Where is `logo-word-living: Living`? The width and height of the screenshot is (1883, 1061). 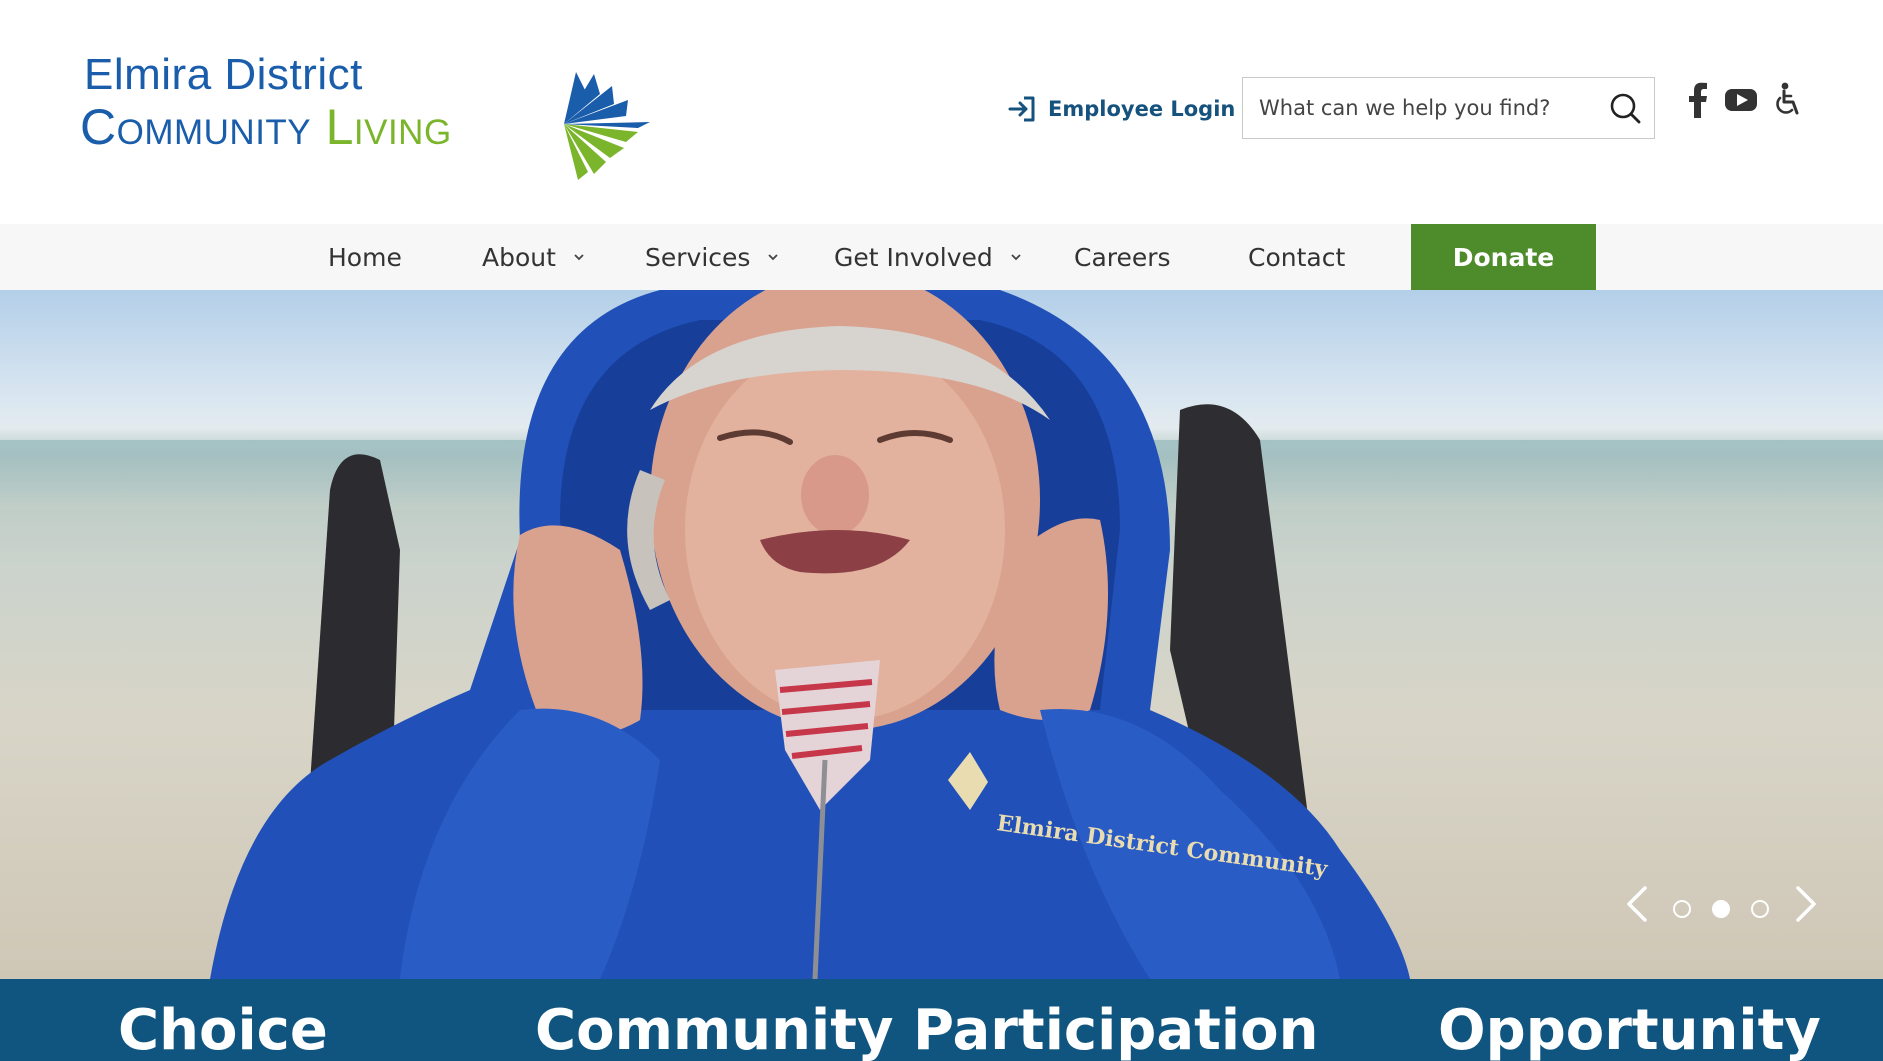
logo-word-living: Living is located at coordinates (388, 127).